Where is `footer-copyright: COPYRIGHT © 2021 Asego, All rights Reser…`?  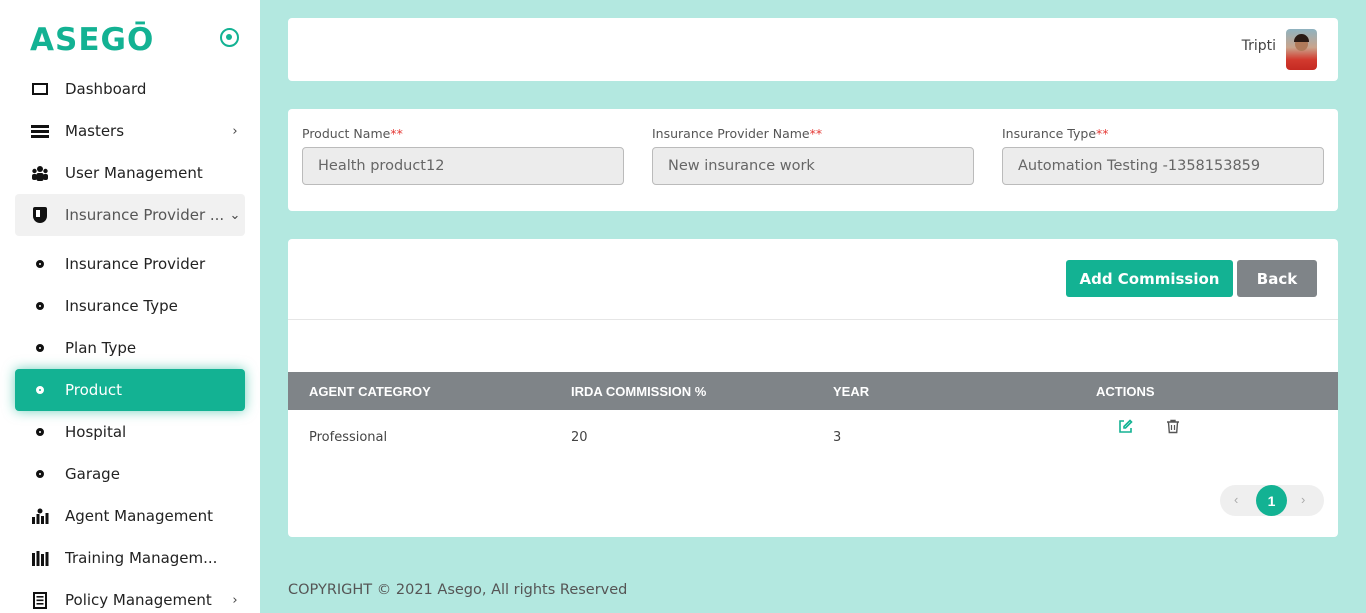 footer-copyright: COPYRIGHT © 2021 Asego, All rights Reser… is located at coordinates (458, 590).